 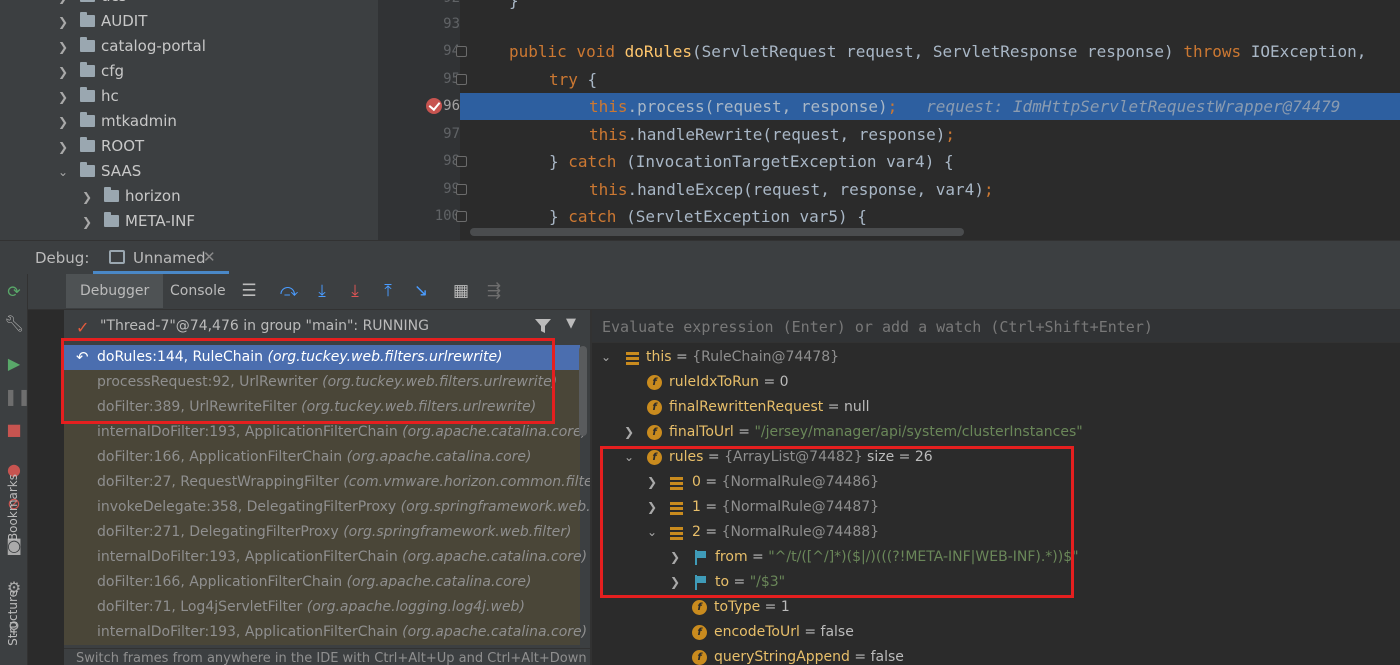 I want to click on evaluate-expression-icon: ▦, so click(x=461, y=291).